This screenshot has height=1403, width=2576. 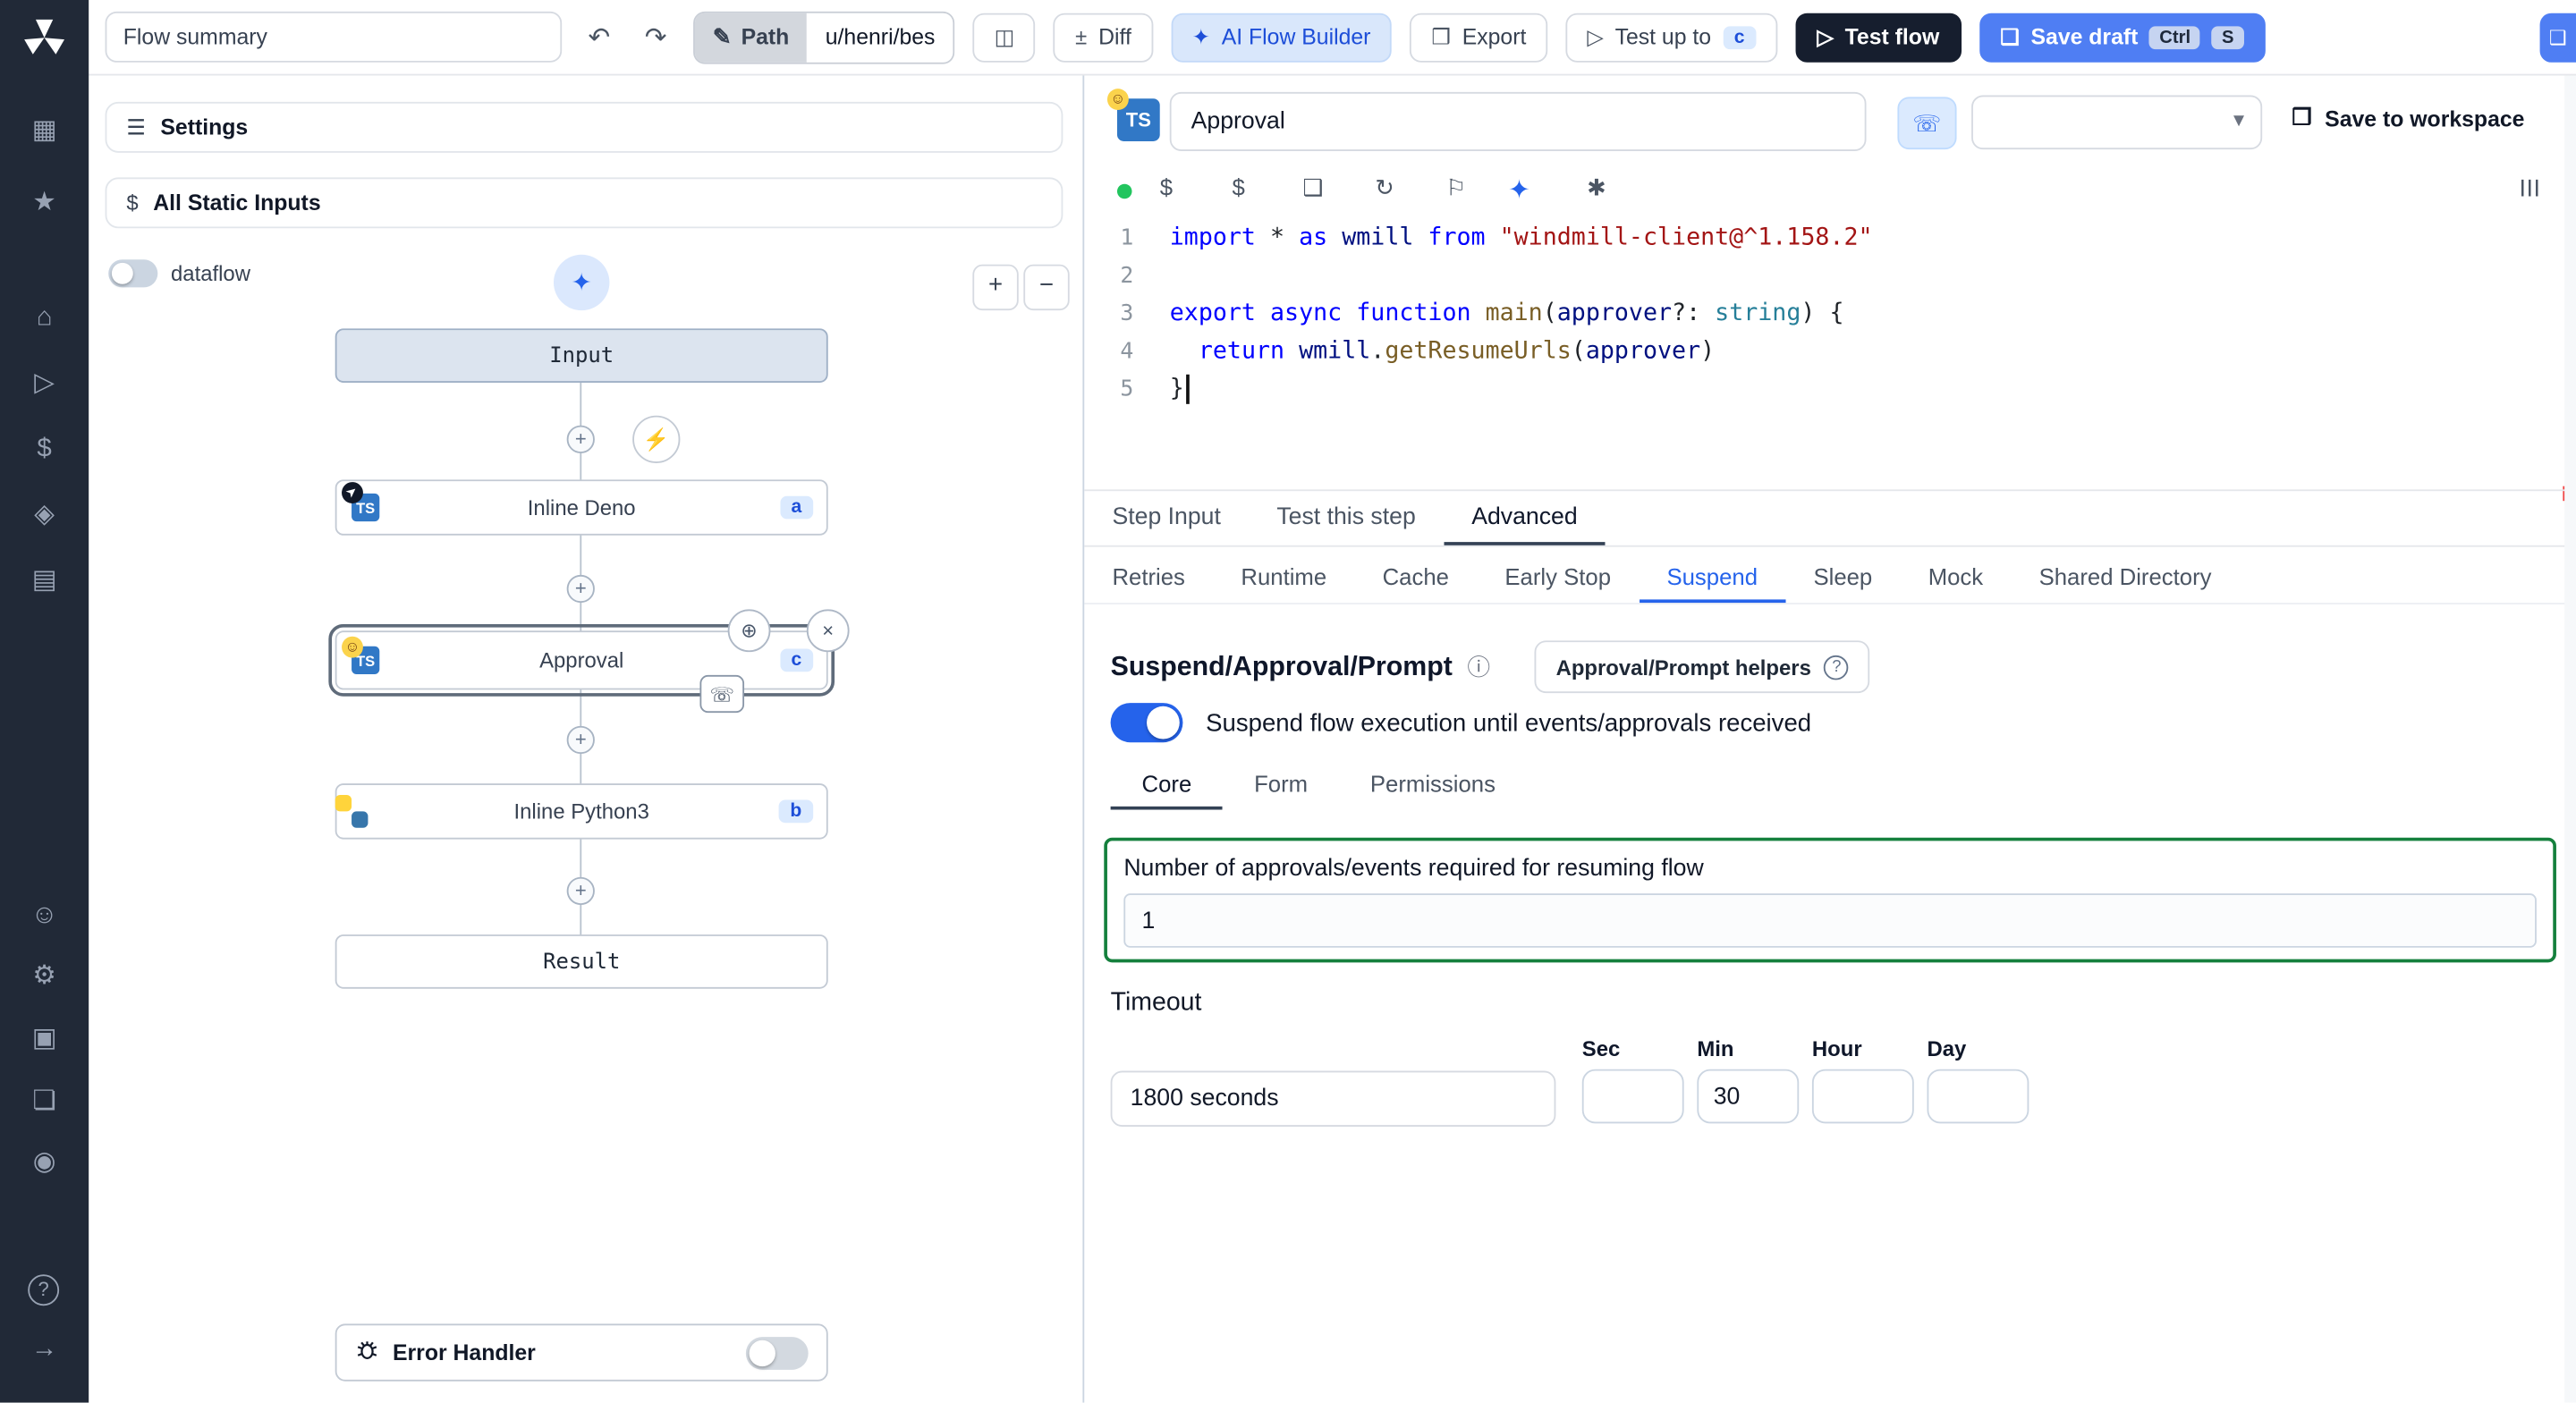 What do you see at coordinates (334, 37) in the screenshot?
I see `flow-summary-input` at bounding box center [334, 37].